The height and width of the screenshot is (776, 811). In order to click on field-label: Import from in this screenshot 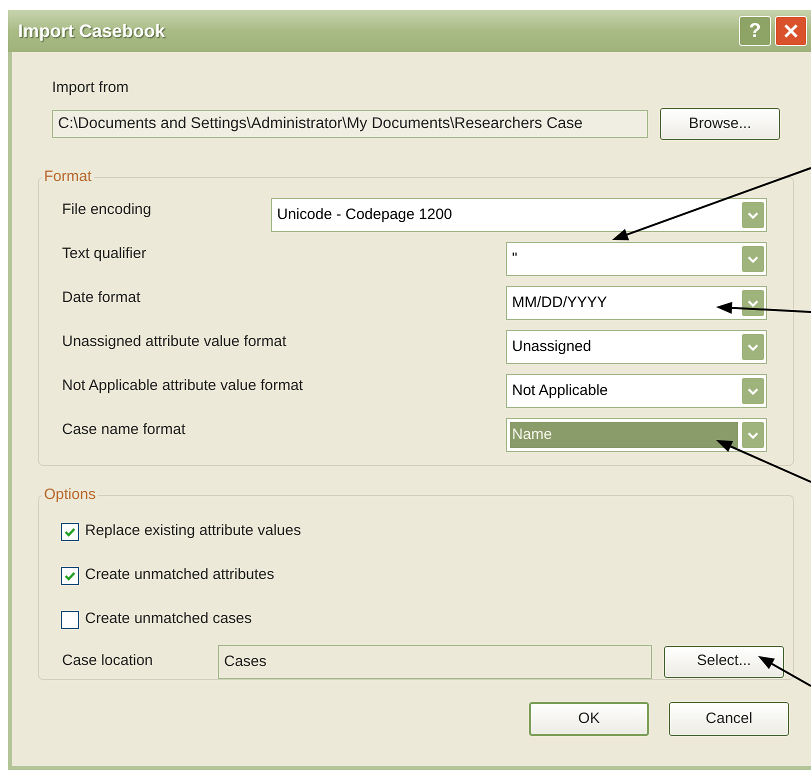, I will do `click(91, 88)`.